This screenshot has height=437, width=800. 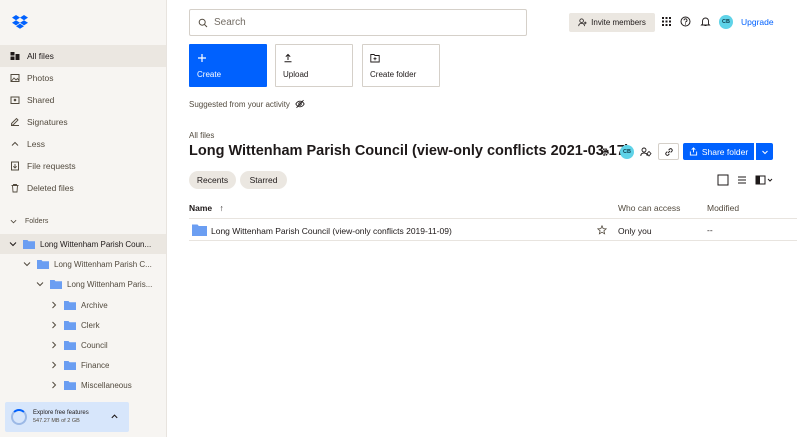 I want to click on tree-item-label: Archive, so click(x=94, y=305).